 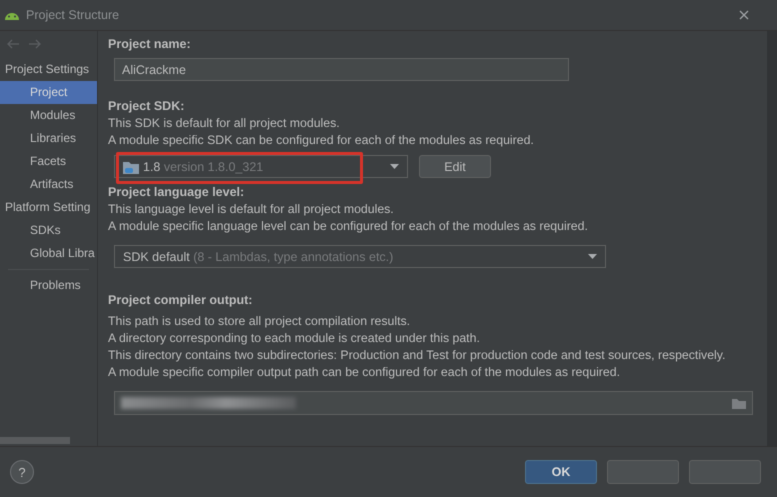 What do you see at coordinates (181, 300) in the screenshot?
I see `section-label: Project compiler output:` at bounding box center [181, 300].